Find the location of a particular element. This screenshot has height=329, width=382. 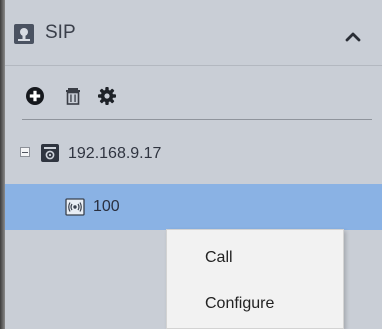

chevron-up-icon is located at coordinates (353, 36).